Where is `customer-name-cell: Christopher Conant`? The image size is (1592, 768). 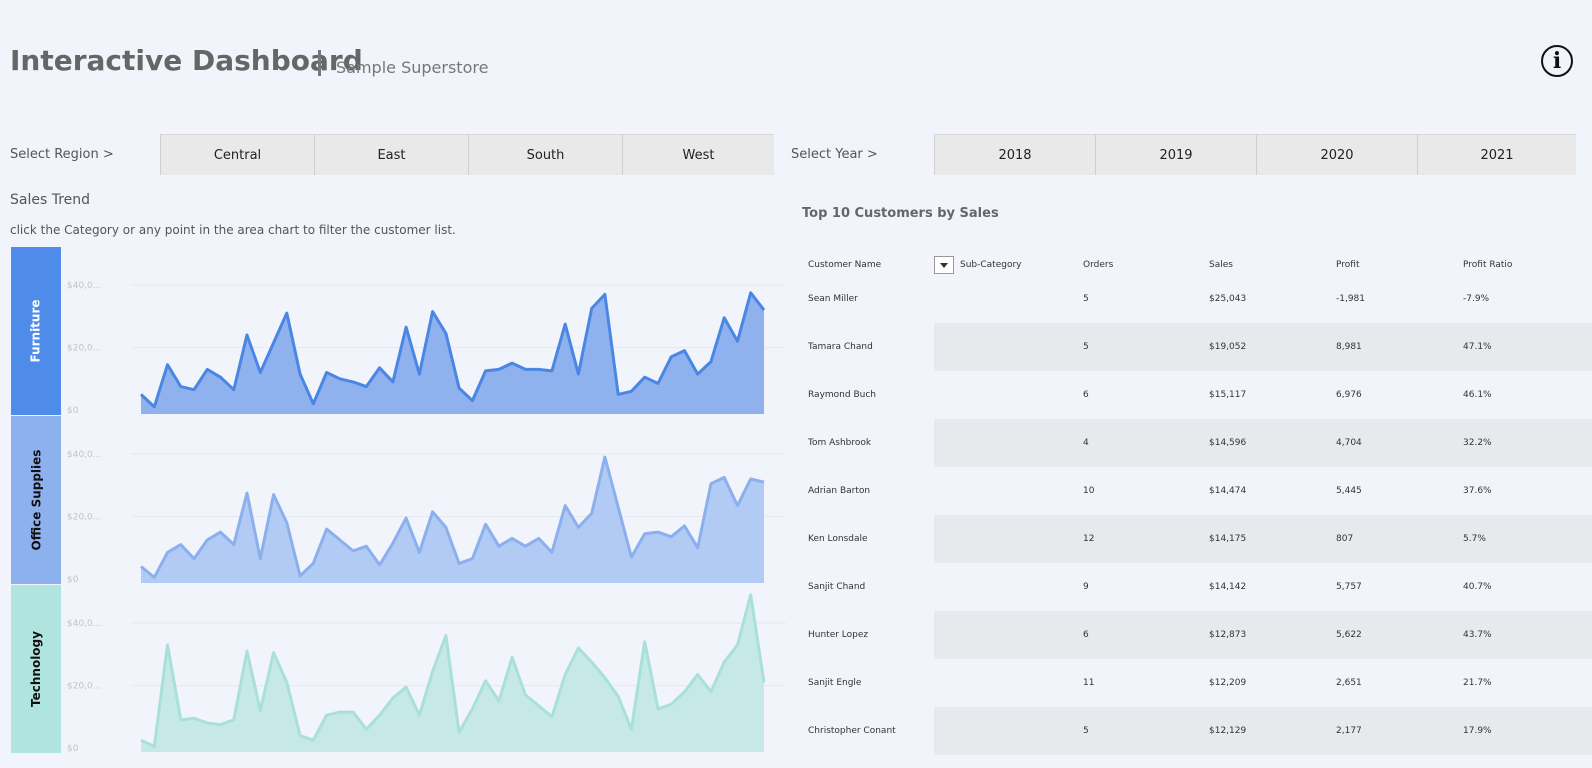
customer-name-cell: Christopher Conant is located at coordinates (852, 731).